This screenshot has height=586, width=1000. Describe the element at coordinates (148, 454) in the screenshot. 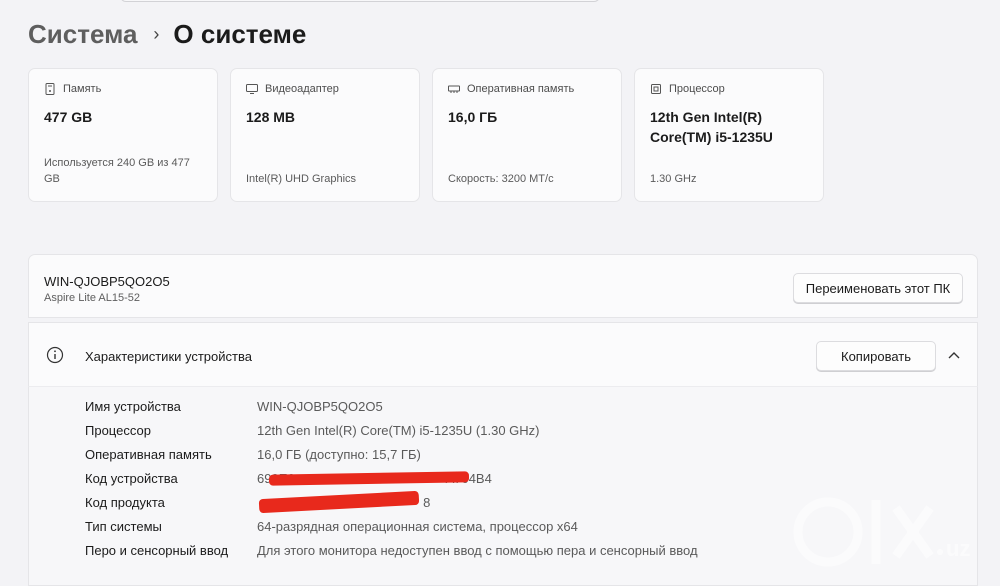

I see `spec-label: Оперативная память` at that location.